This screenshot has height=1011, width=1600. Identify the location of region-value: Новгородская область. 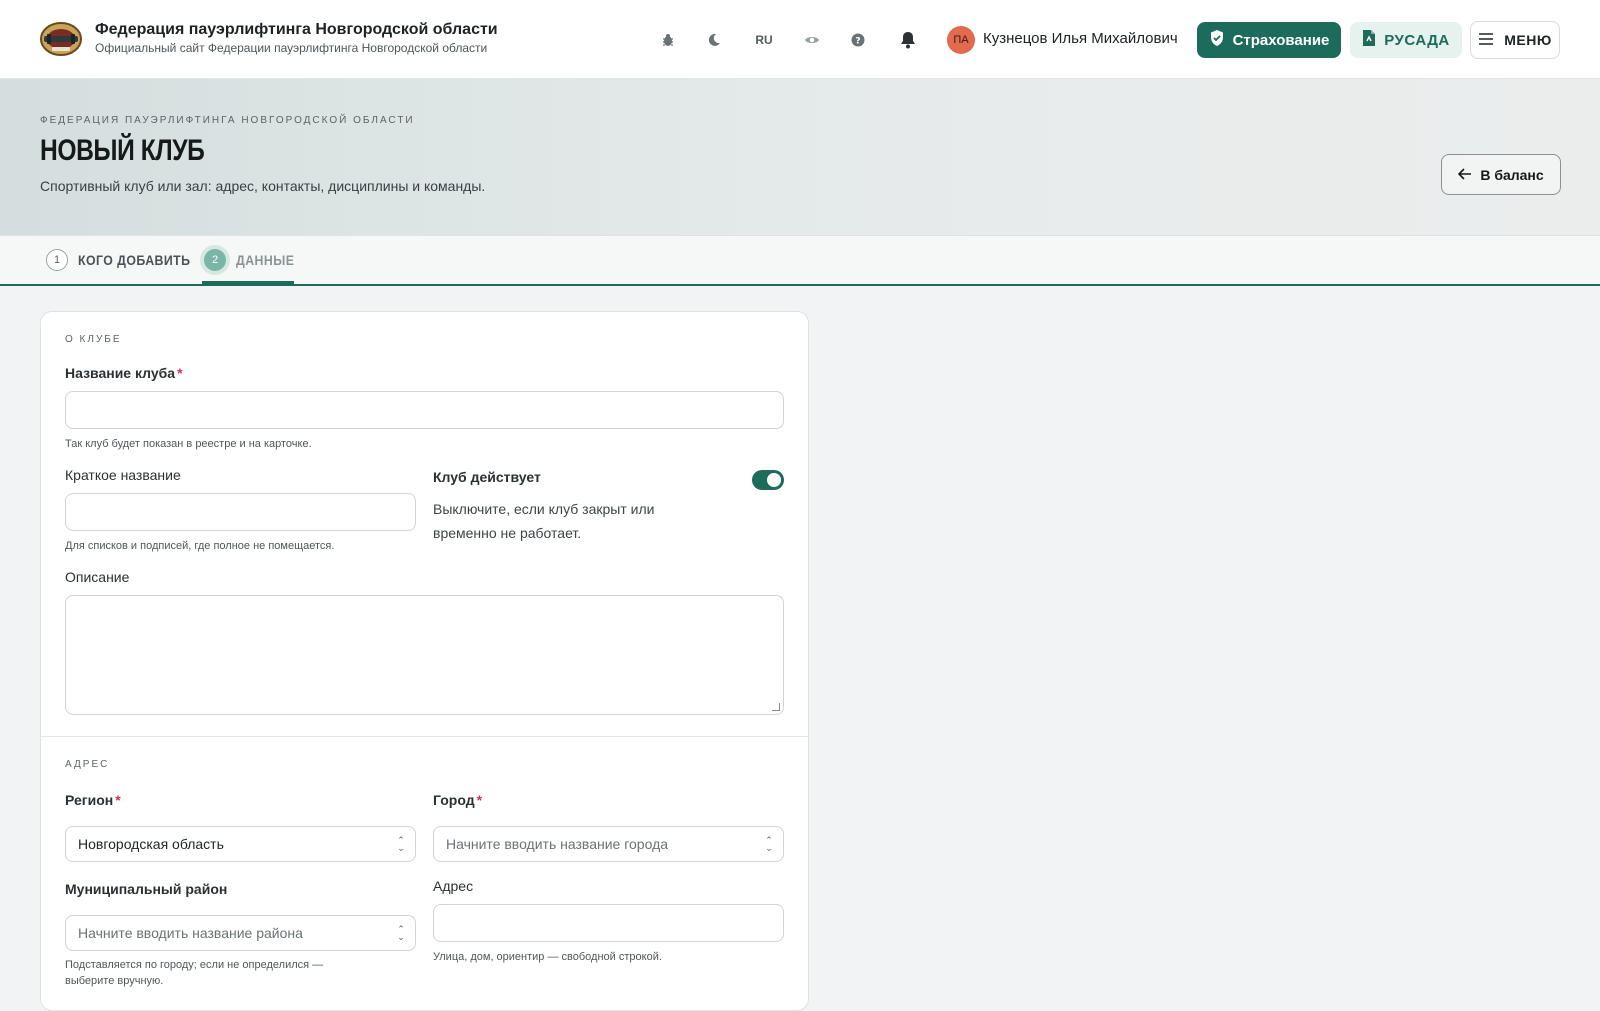
(151, 844).